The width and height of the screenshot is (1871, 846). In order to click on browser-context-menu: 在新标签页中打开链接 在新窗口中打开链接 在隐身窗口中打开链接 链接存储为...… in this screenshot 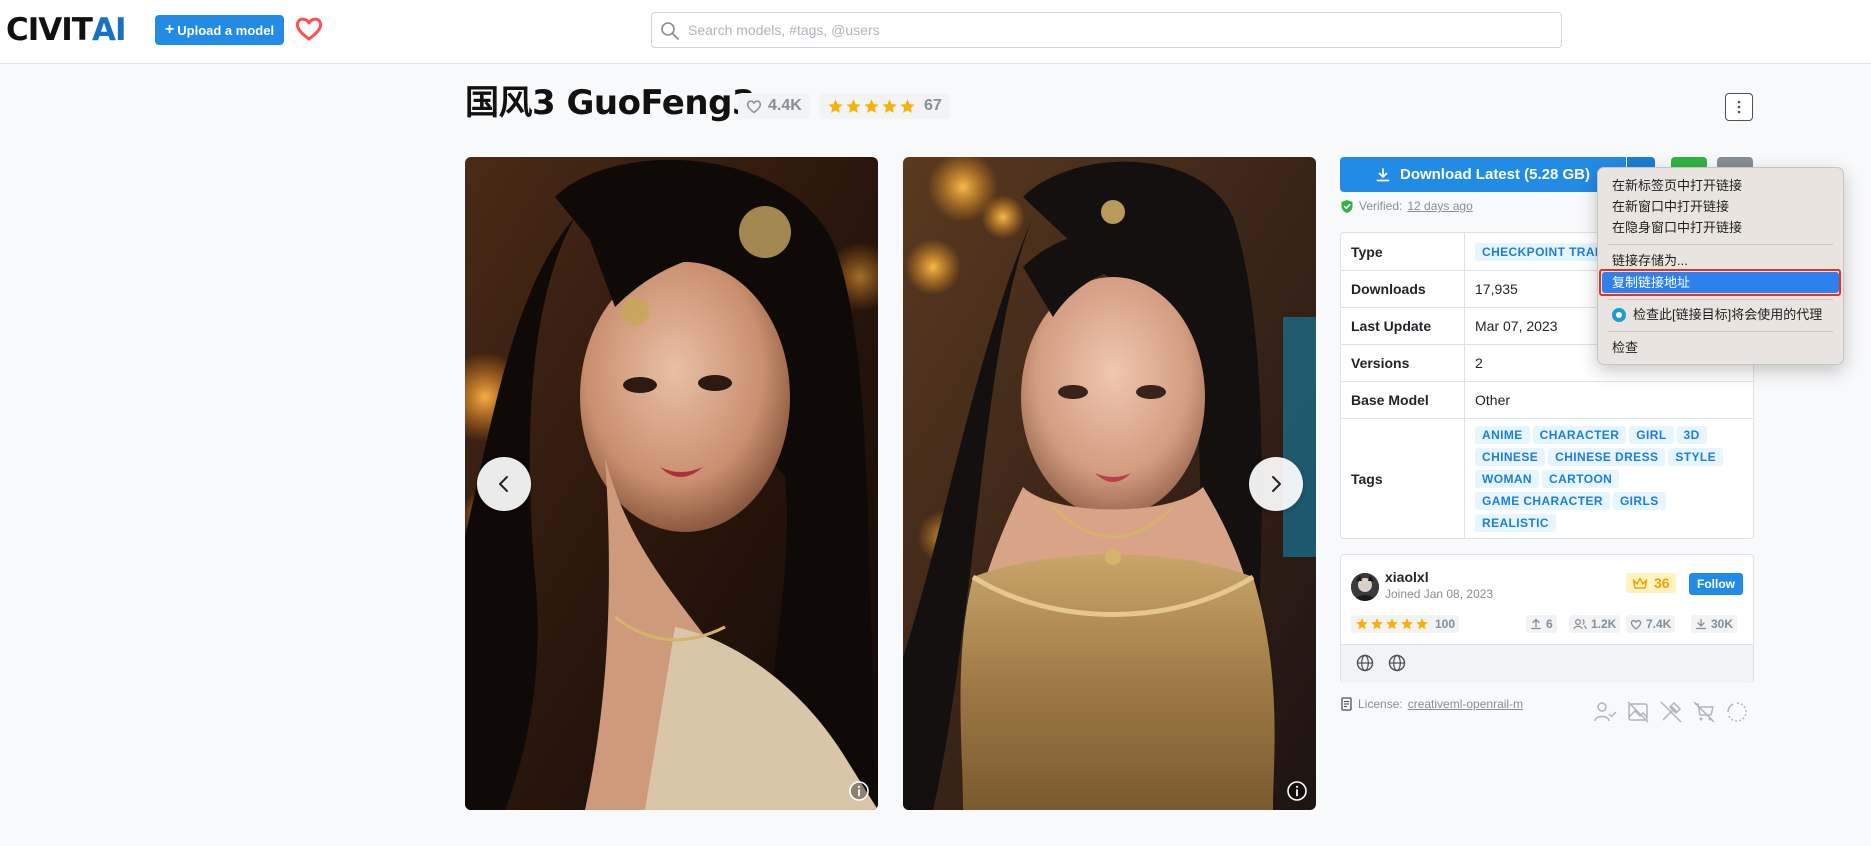, I will do `click(1720, 266)`.